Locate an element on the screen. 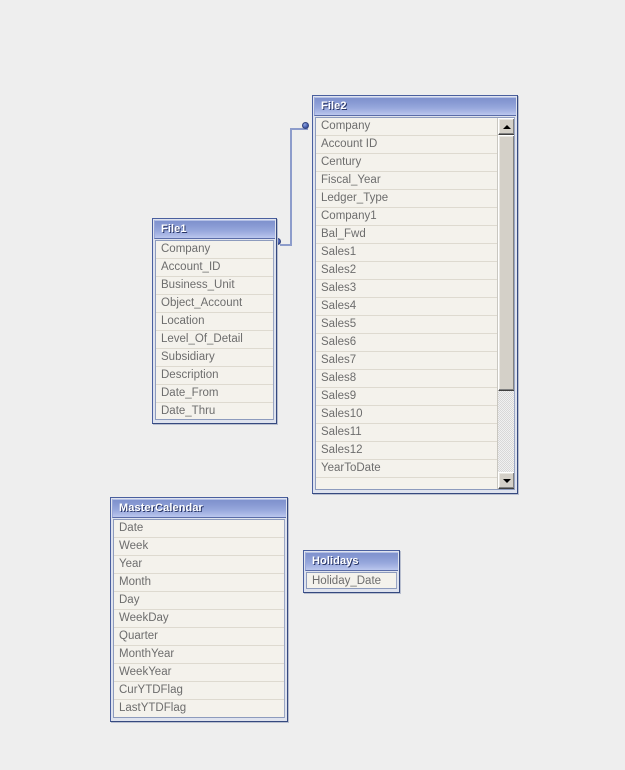 The height and width of the screenshot is (770, 625). field-row: Sales1 is located at coordinates (406, 253).